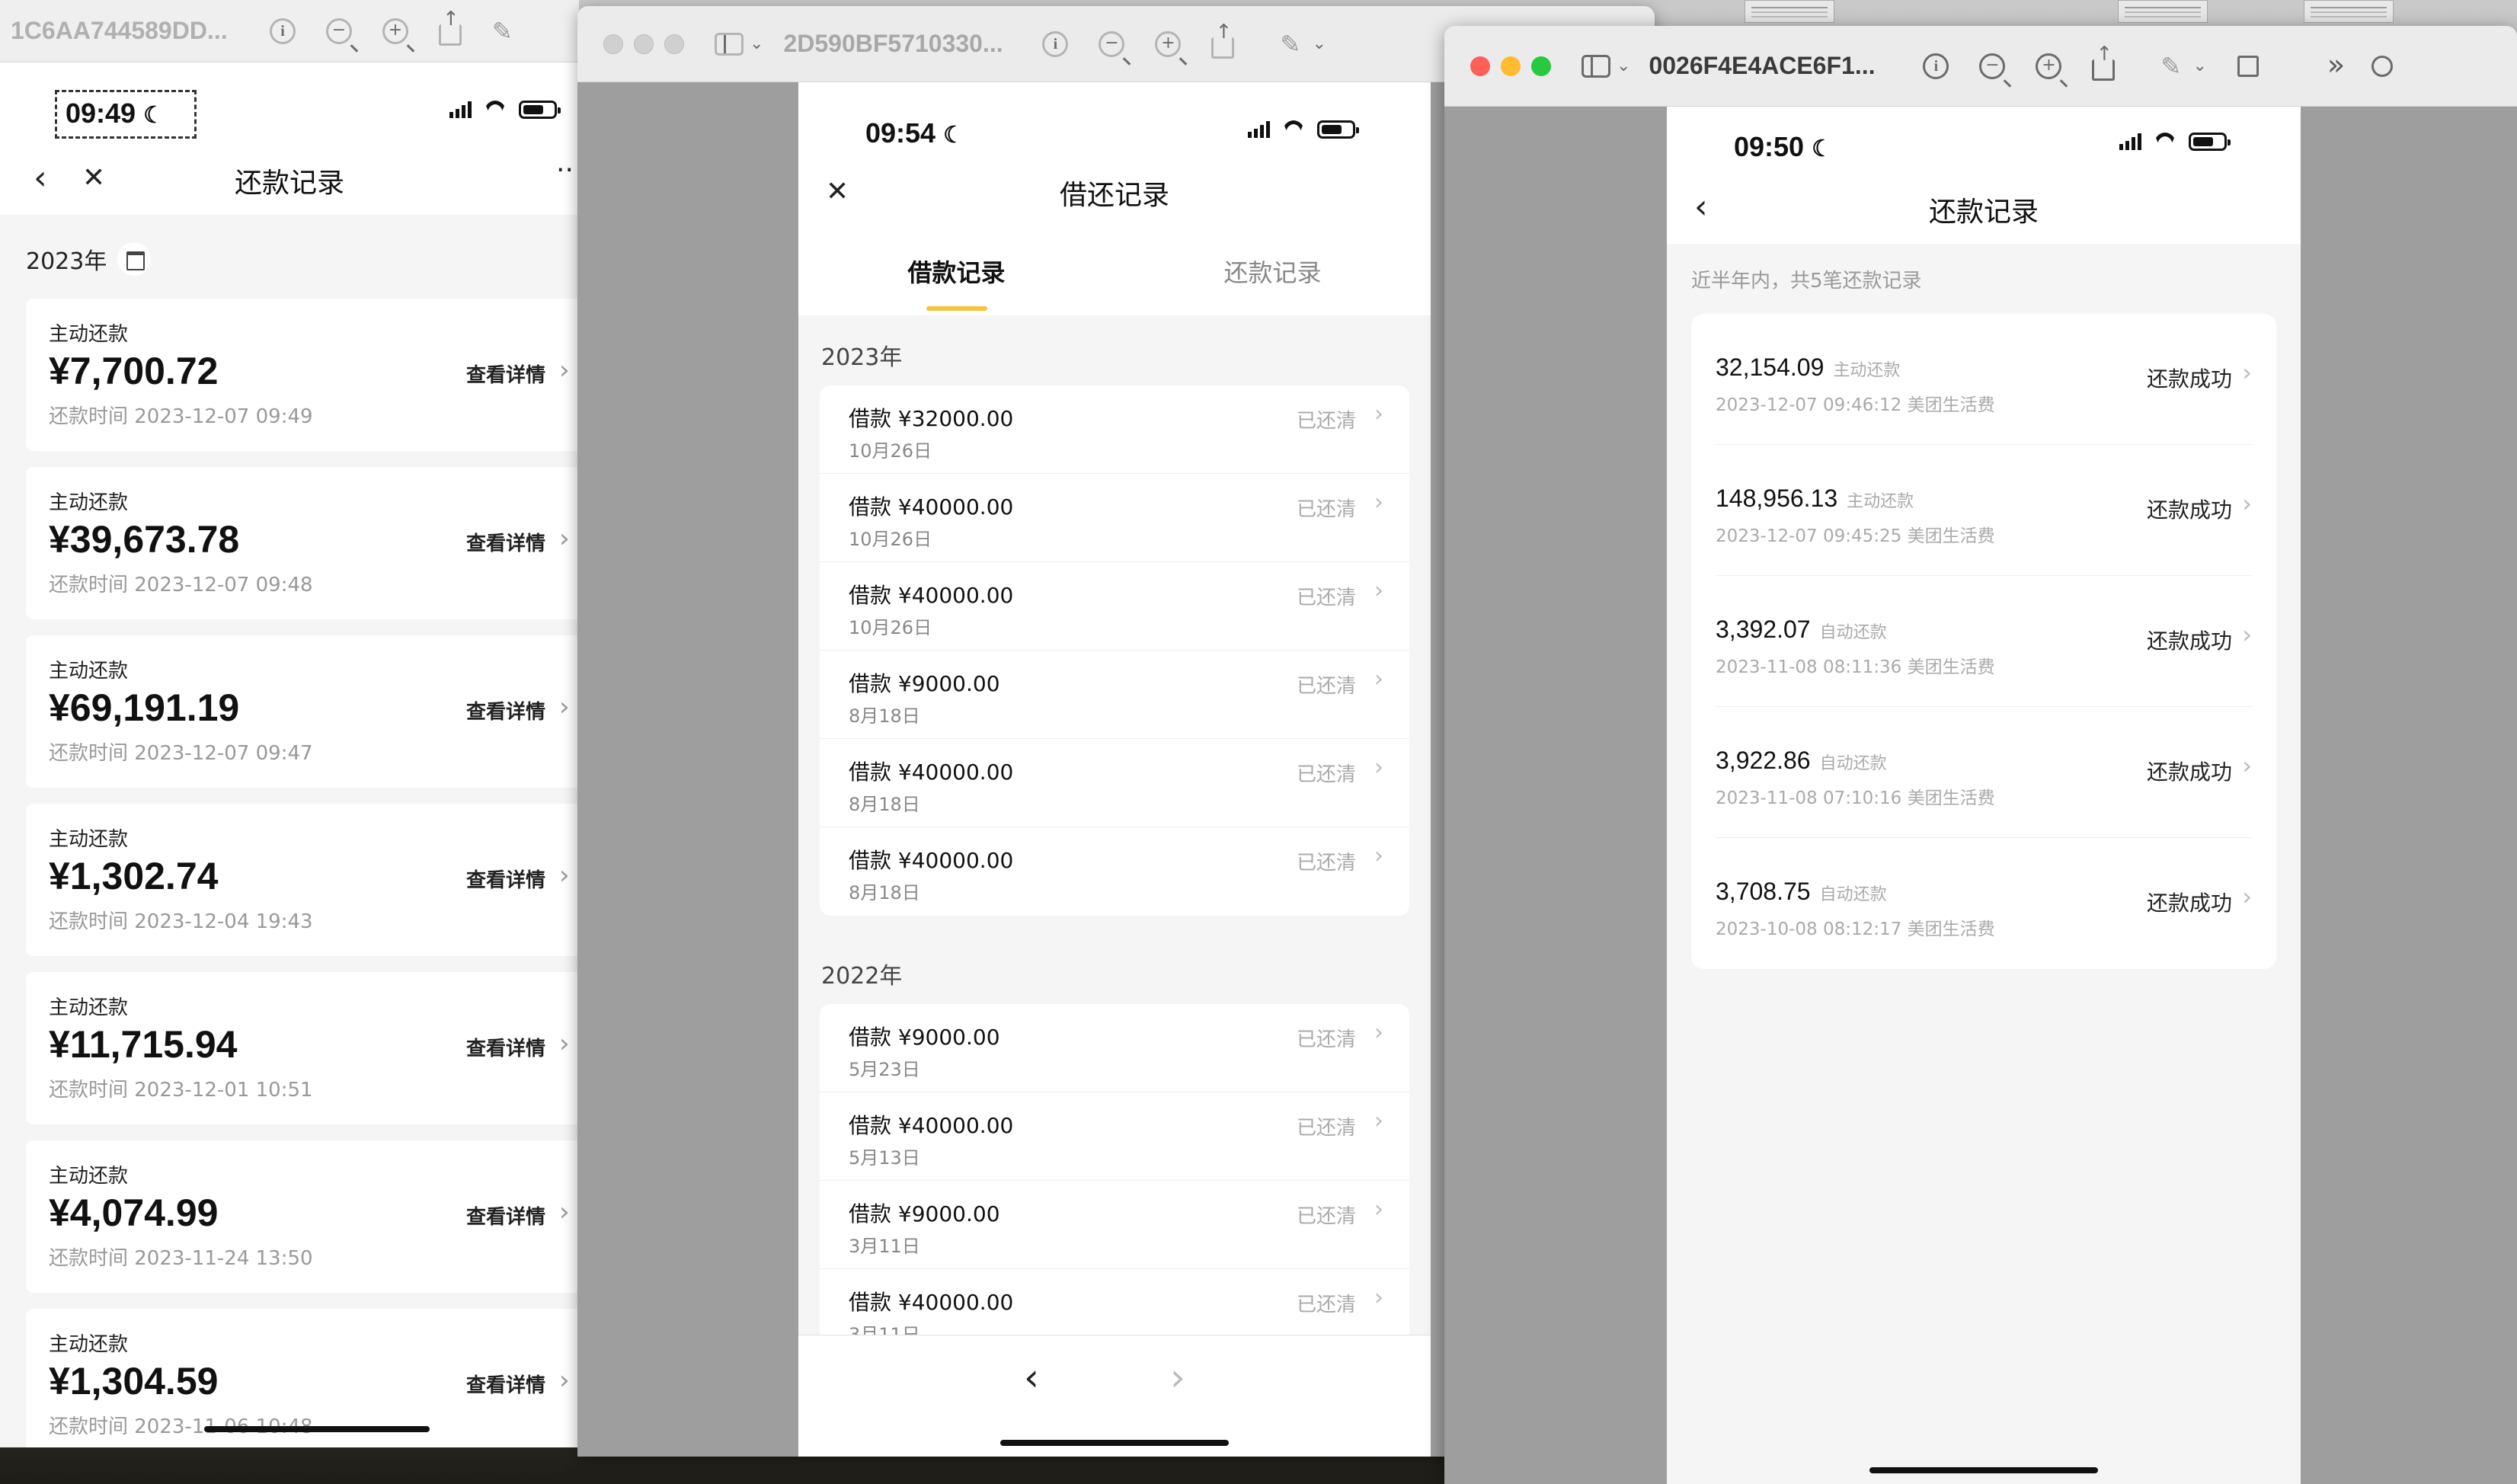  I want to click on loan-date: 10月26日, so click(890, 539).